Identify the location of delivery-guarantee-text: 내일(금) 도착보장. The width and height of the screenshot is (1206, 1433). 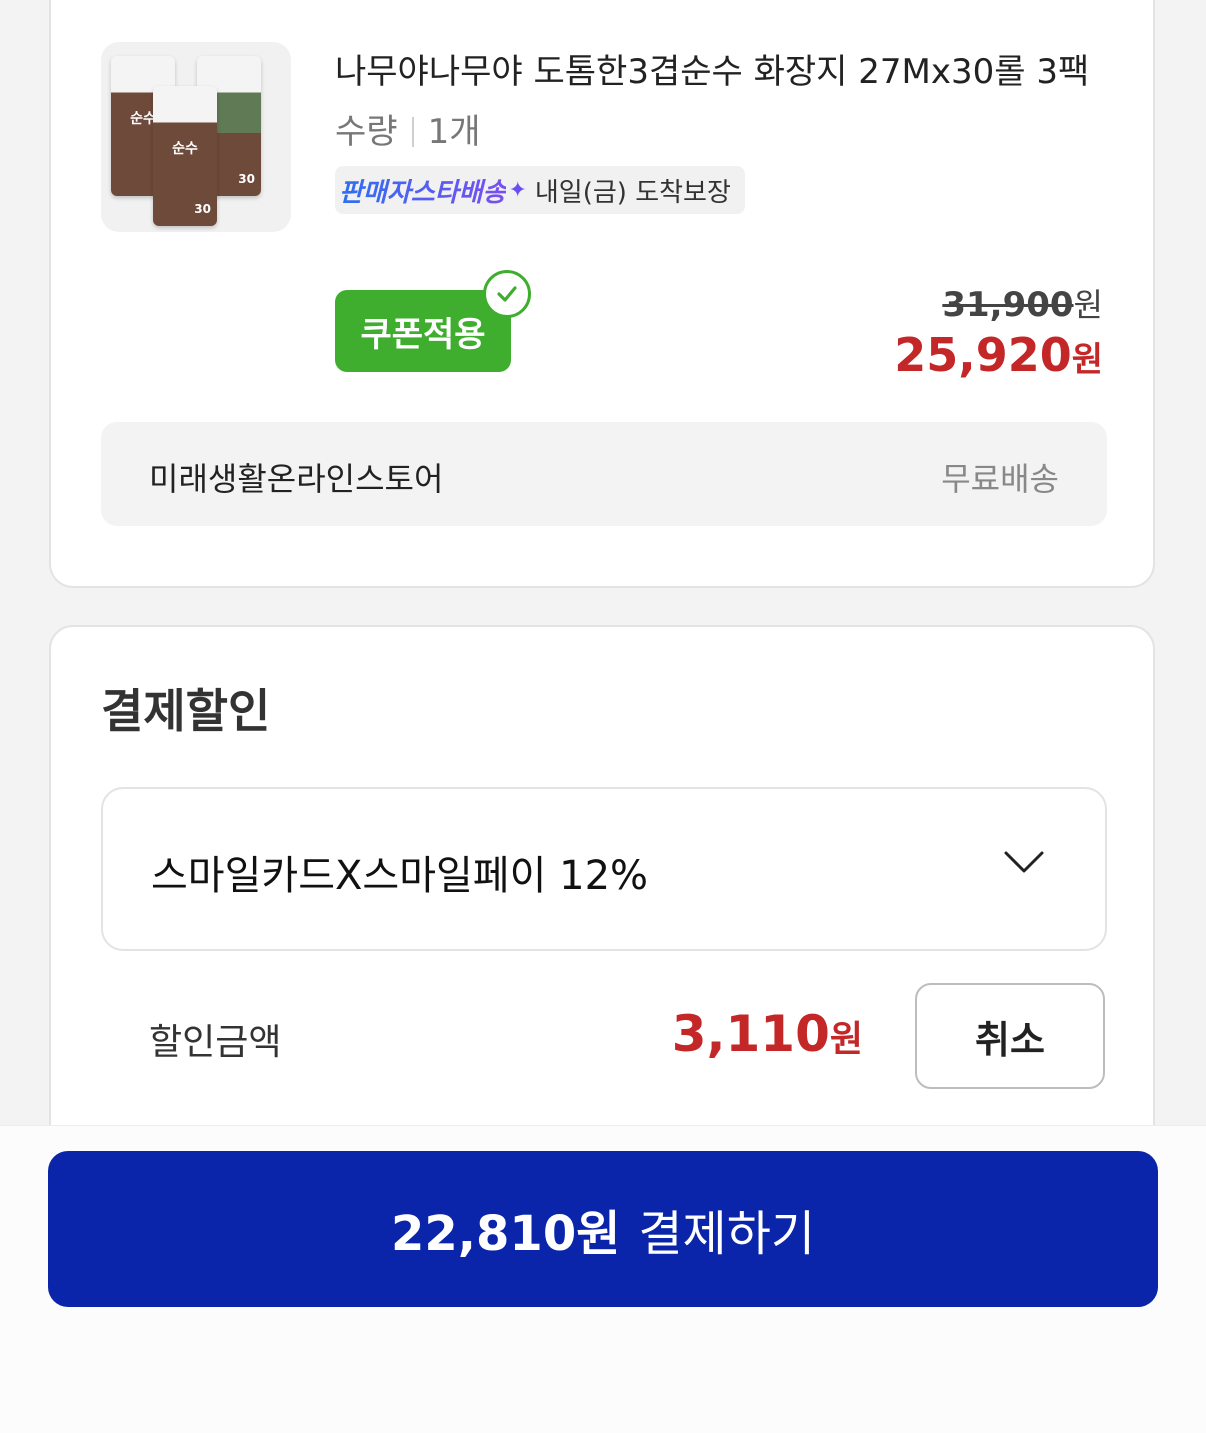
(632, 192).